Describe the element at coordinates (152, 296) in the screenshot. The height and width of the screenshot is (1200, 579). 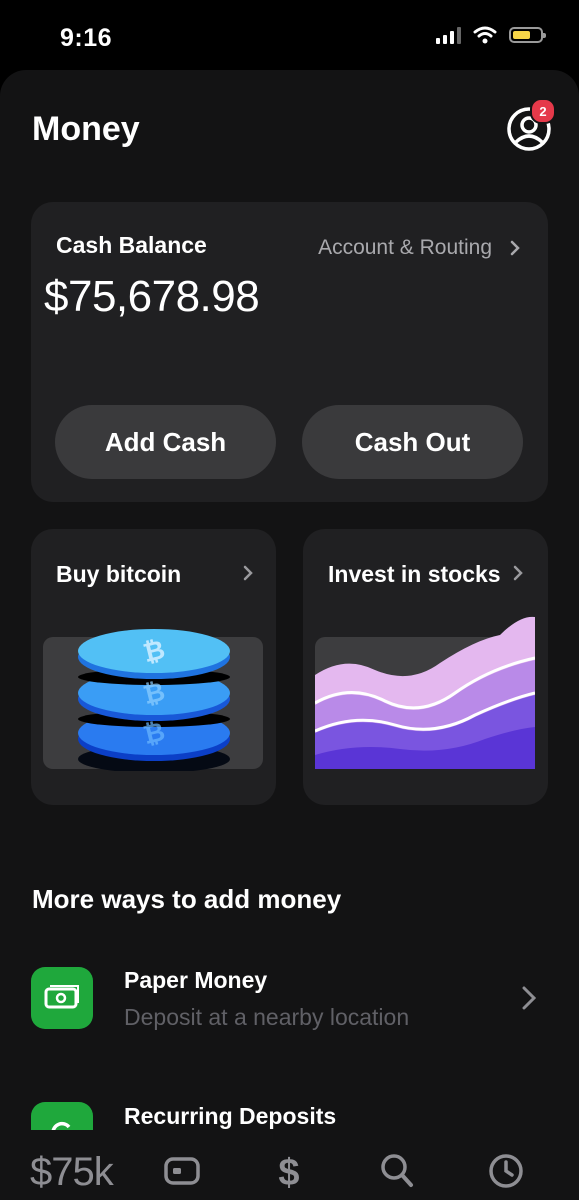
I see `cash-balance-amount: $75,678.98` at that location.